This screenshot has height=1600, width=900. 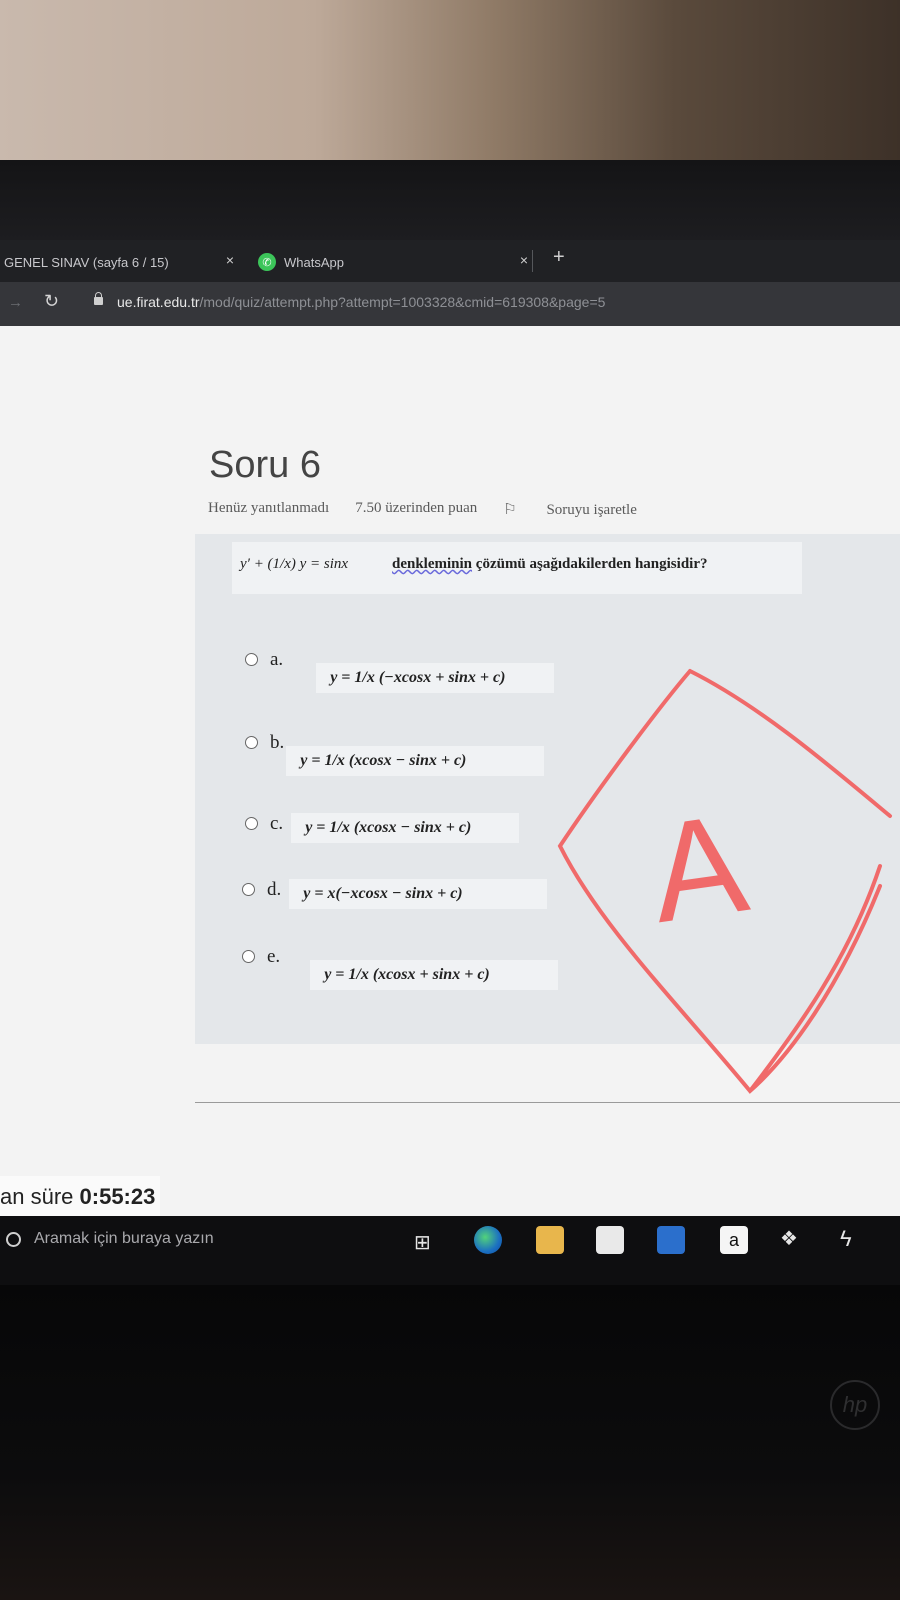 What do you see at coordinates (488, 1240) in the screenshot?
I see `edge-icon` at bounding box center [488, 1240].